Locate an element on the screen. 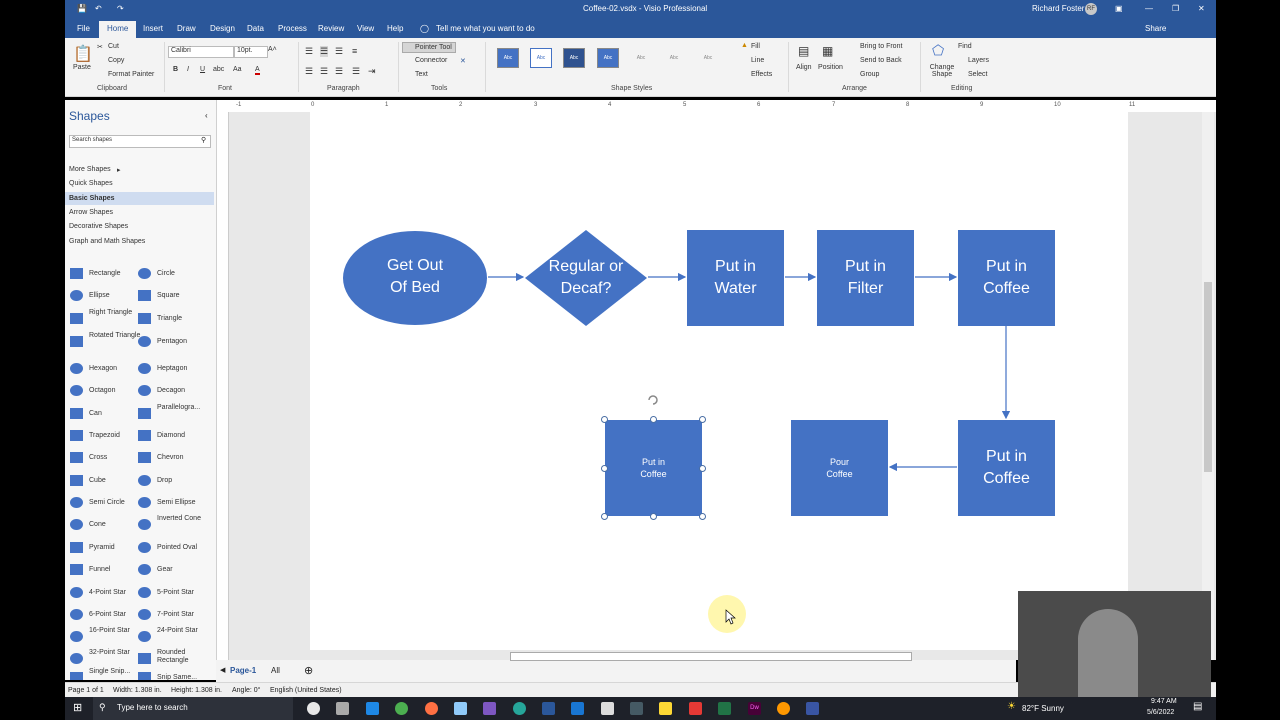  shape-item-label: Rectangle is located at coordinates (115, 274).